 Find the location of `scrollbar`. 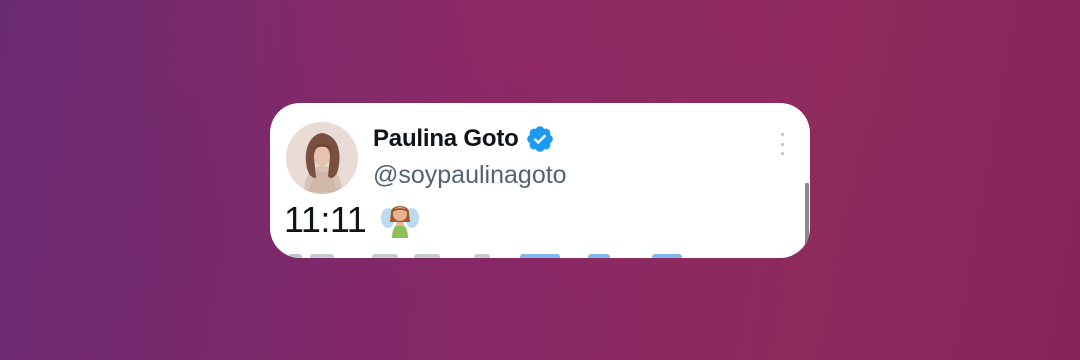

scrollbar is located at coordinates (807, 219).